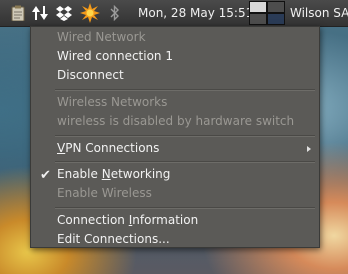  I want to click on wireless-networks-header: Wireless Networks, so click(112, 102).